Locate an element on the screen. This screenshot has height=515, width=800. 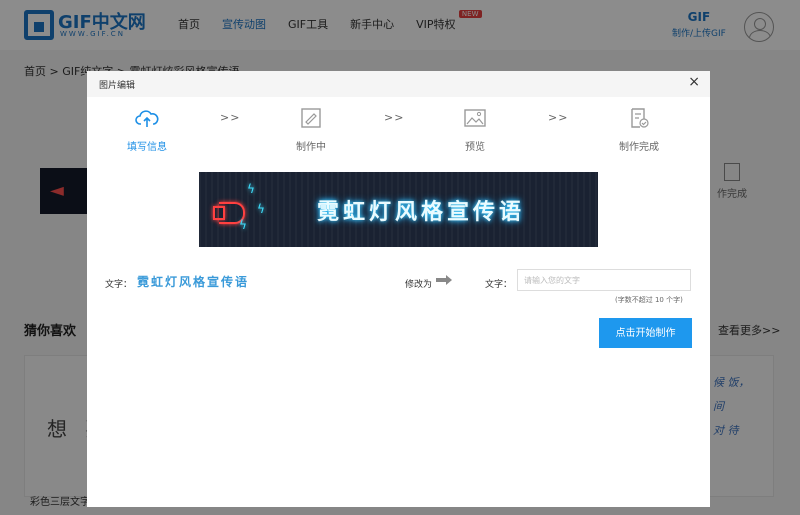
check-document-icon is located at coordinates (639, 118).